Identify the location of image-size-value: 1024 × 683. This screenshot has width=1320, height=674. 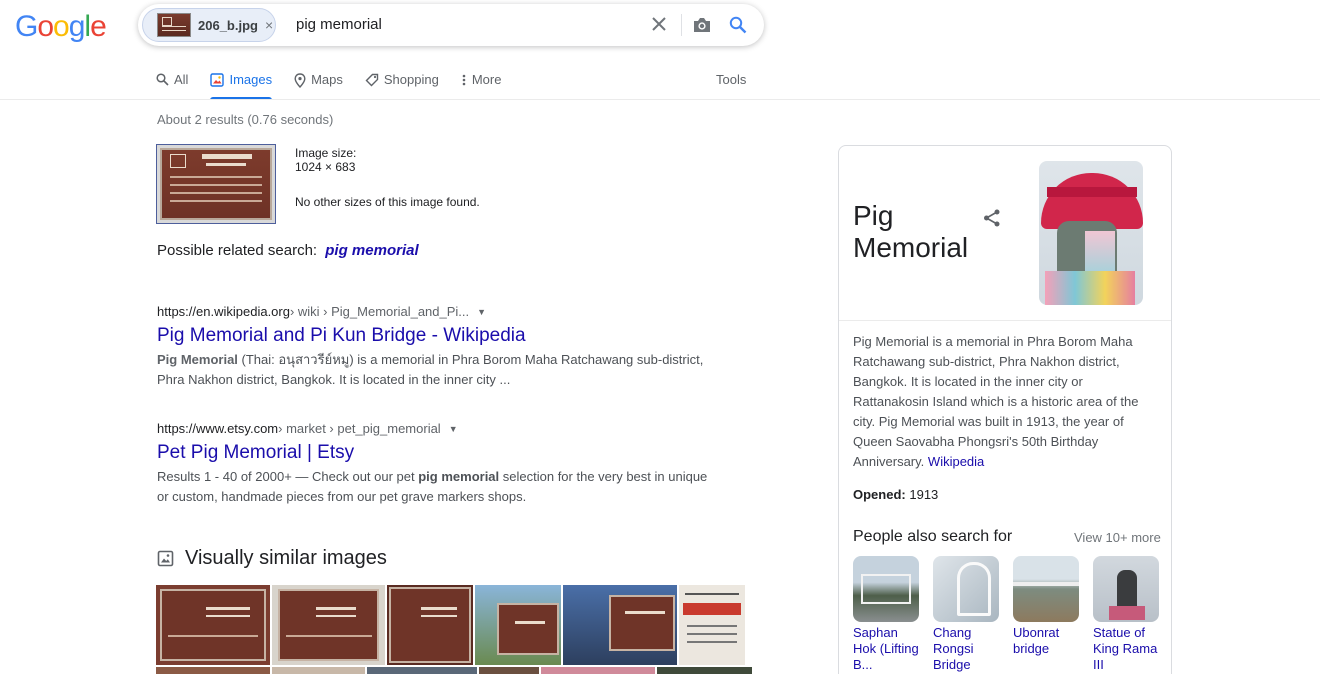
(325, 167).